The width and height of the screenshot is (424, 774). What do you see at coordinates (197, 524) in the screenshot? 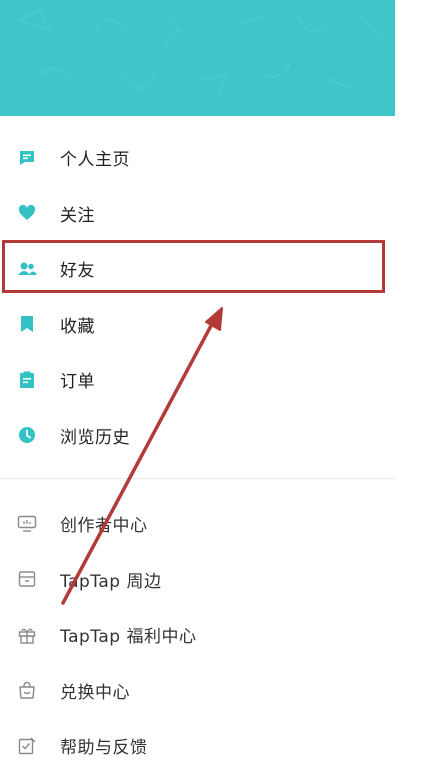
I see `menu-item-creator-center: 创作者中心` at bounding box center [197, 524].